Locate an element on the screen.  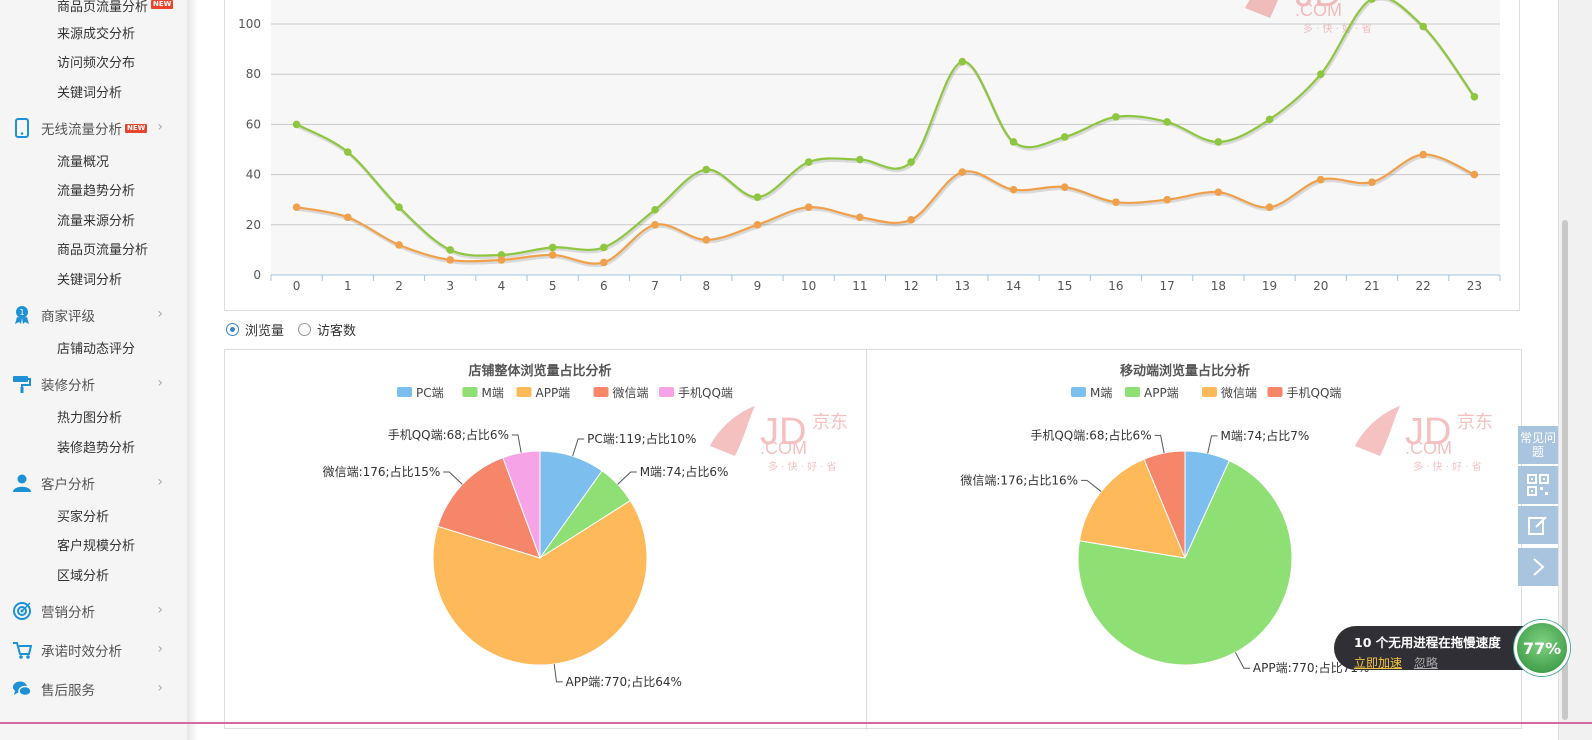
x-tick-label: 14 is located at coordinates (1013, 286).